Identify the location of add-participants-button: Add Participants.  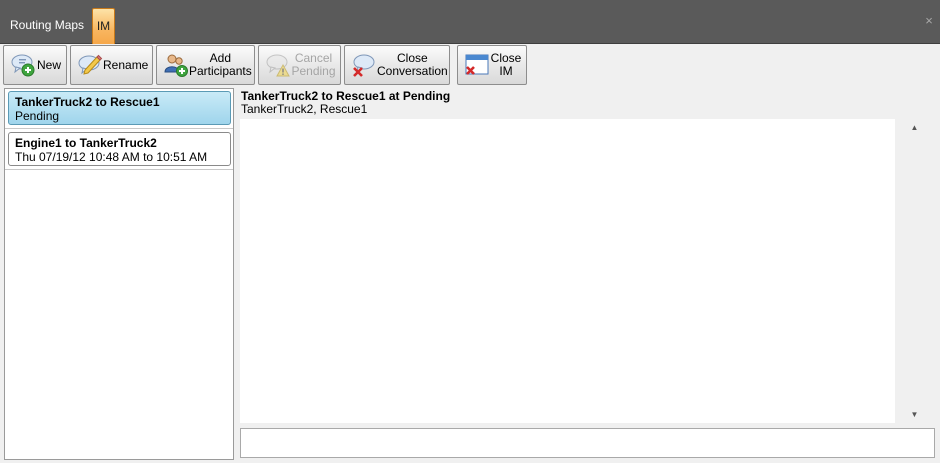
(205, 65).